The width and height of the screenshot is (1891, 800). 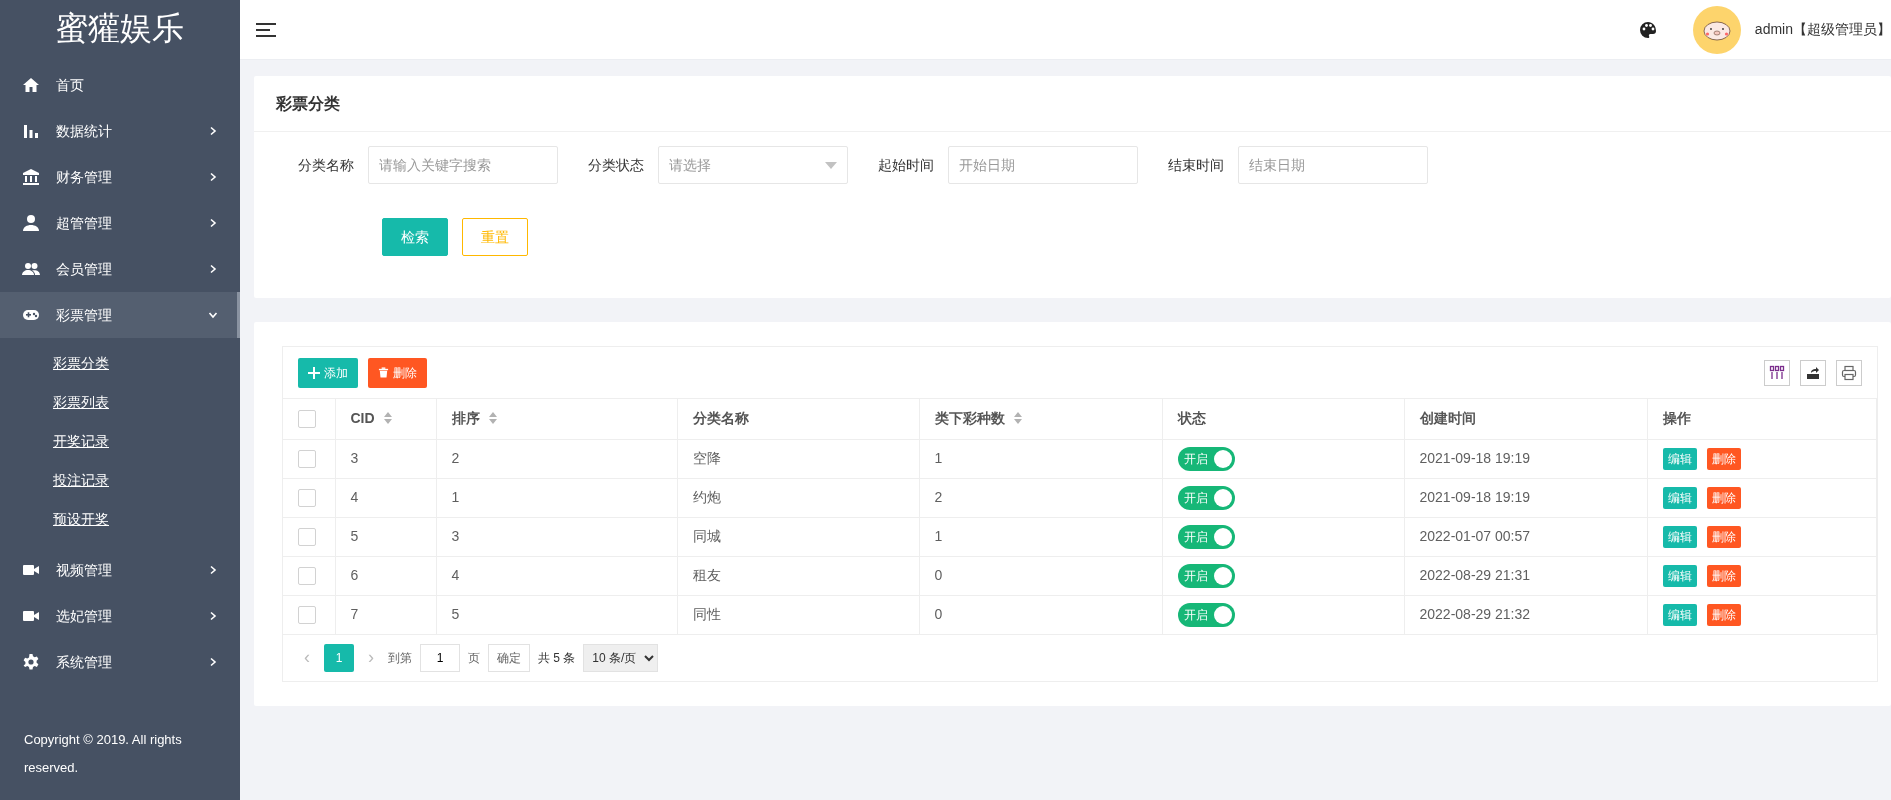 I want to click on table-cell: 2022-08-29 21:32, so click(x=1525, y=614).